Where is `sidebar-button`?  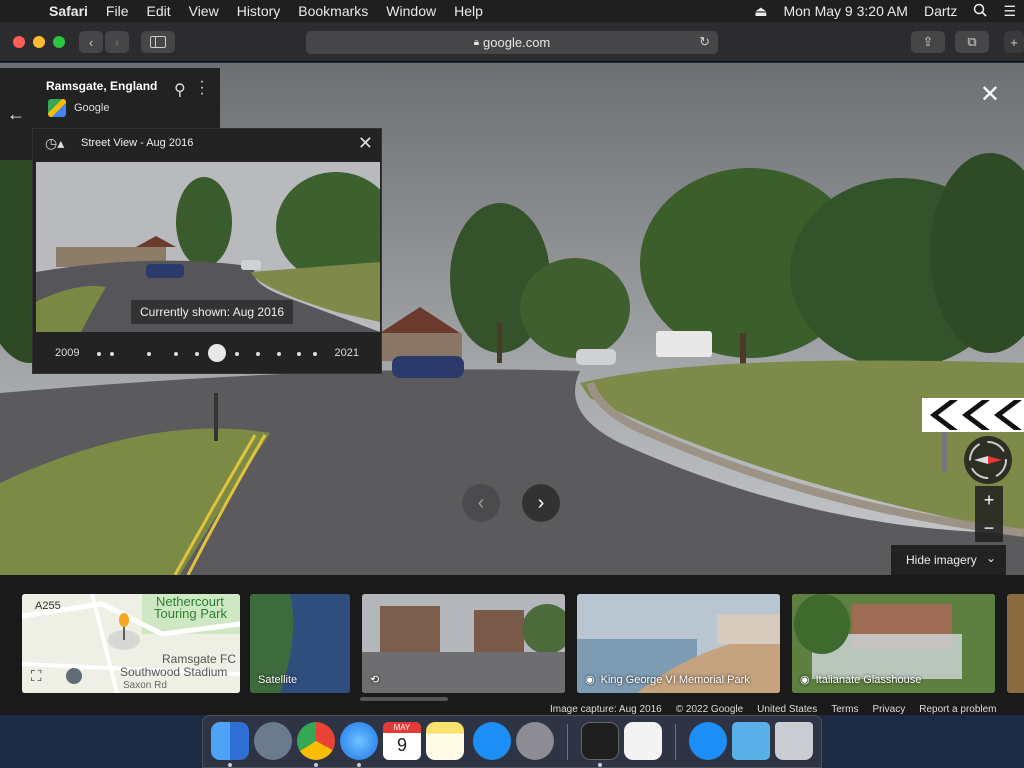
sidebar-button is located at coordinates (158, 42).